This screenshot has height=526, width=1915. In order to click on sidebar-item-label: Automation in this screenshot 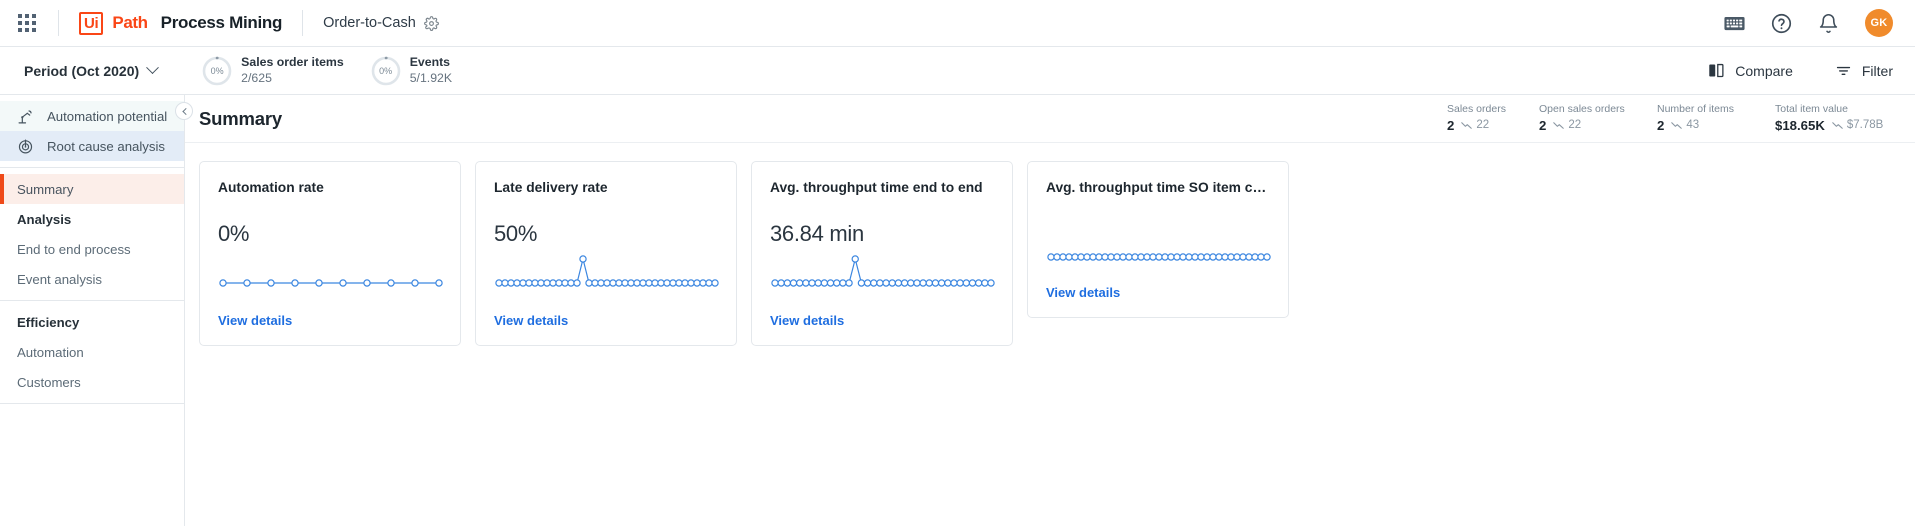, I will do `click(50, 352)`.